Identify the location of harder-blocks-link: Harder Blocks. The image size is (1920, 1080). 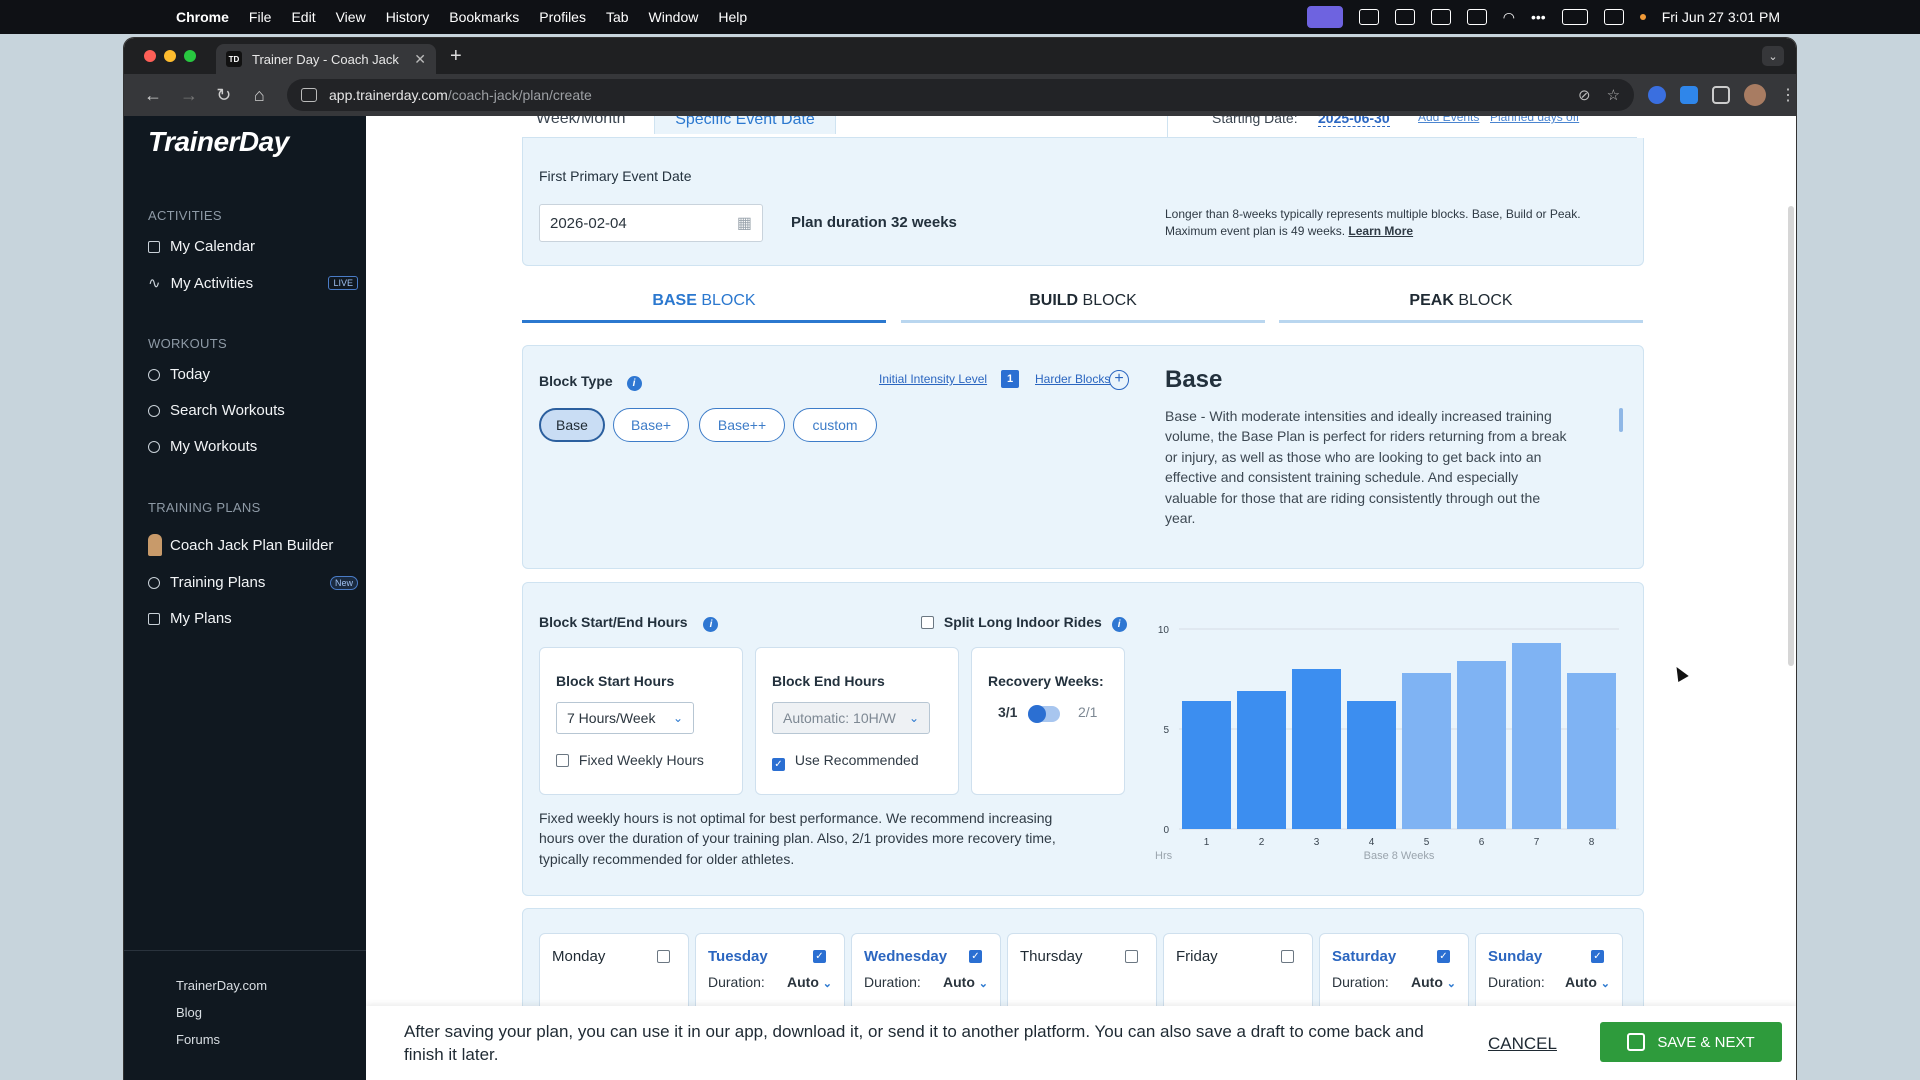
(1072, 379).